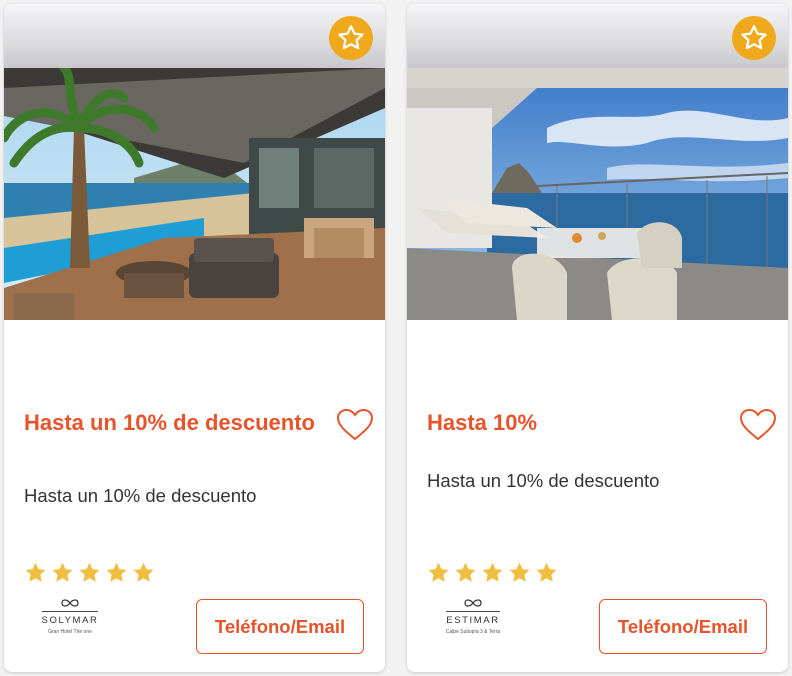 This screenshot has width=792, height=676. Describe the element at coordinates (169, 422) in the screenshot. I see `offer-title: Hasta un 10% de descuento` at that location.